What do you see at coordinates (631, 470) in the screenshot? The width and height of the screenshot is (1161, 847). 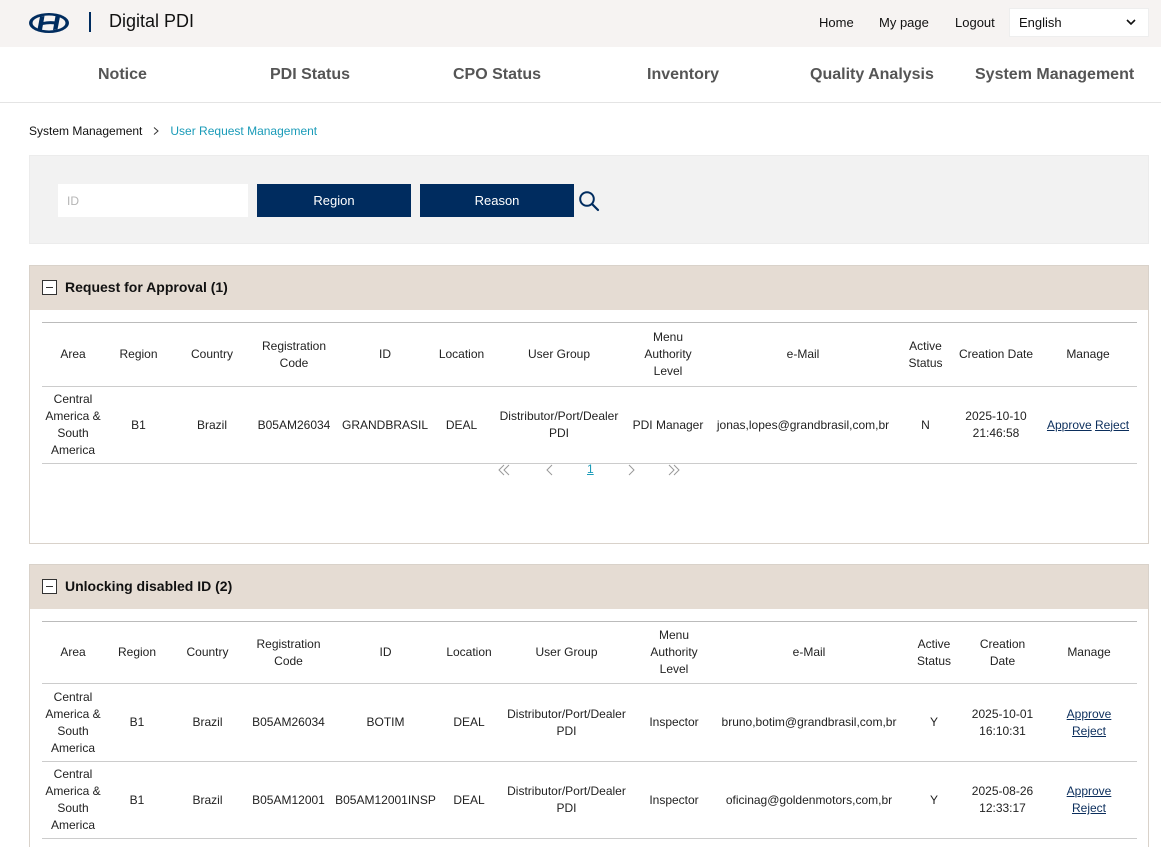 I see `next-page-icon` at bounding box center [631, 470].